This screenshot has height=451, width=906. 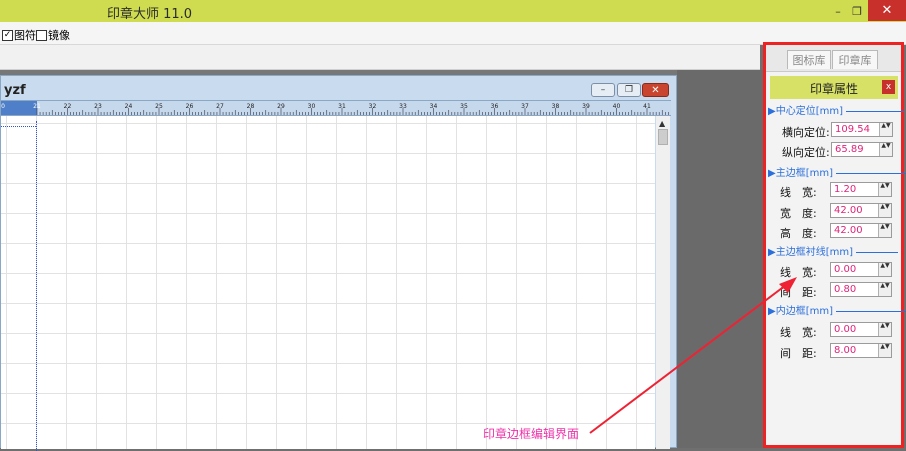 I want to click on field-label: 横向定位:, so click(x=806, y=132).